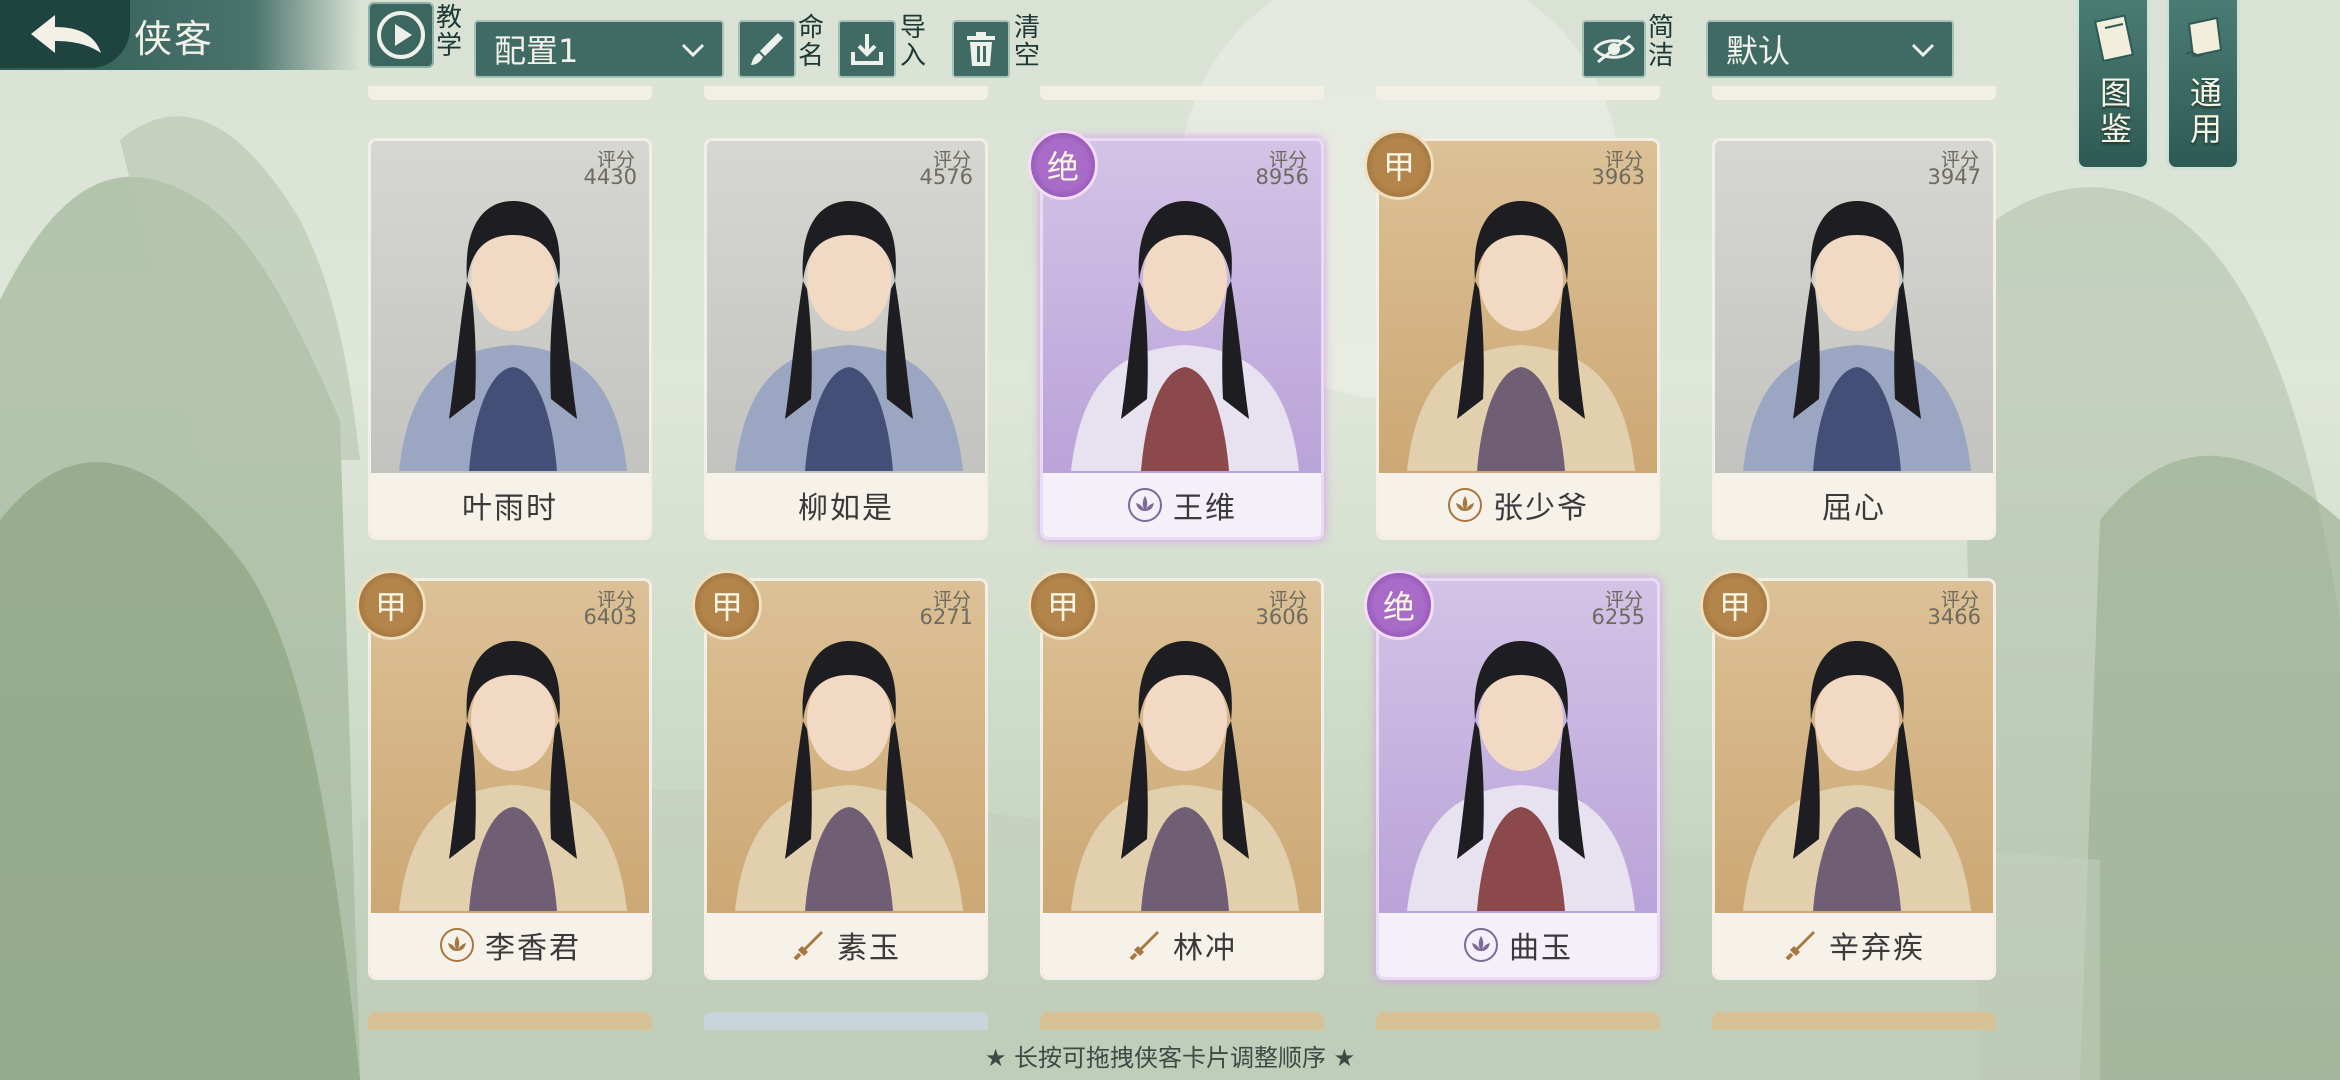  I want to click on name-bar: 叶雨时, so click(510, 505).